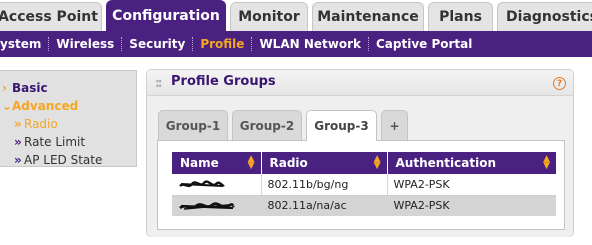  Describe the element at coordinates (193, 125) in the screenshot. I see `tab-group-1: Group-1` at that location.